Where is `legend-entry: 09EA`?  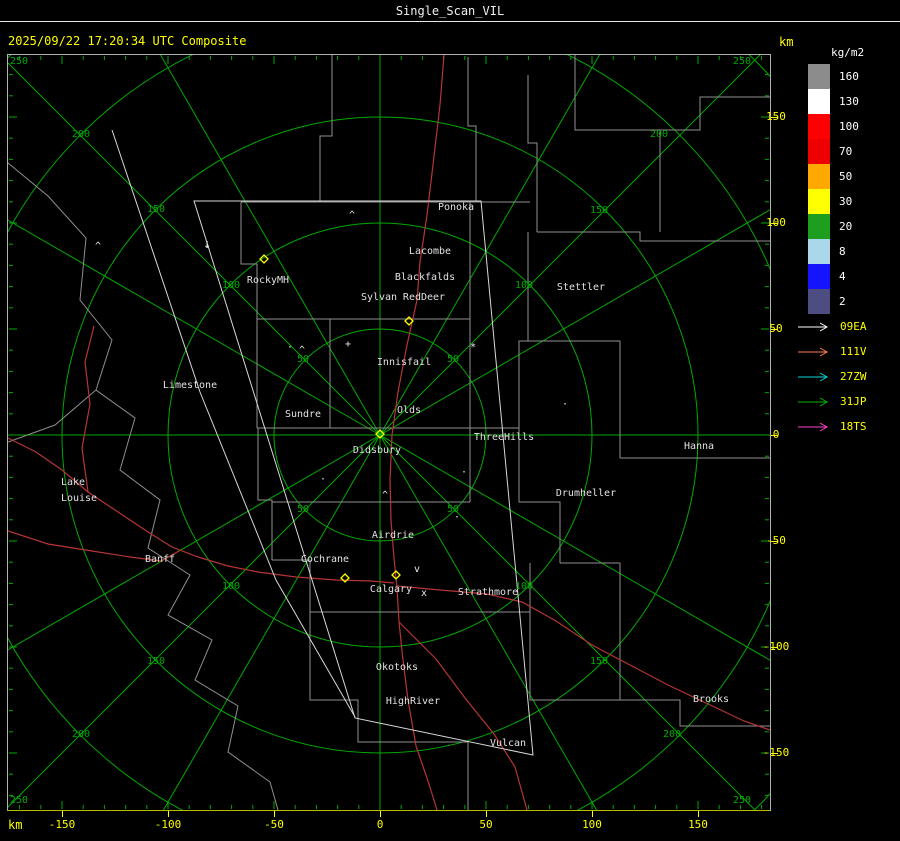
legend-entry: 09EA is located at coordinates (832, 326).